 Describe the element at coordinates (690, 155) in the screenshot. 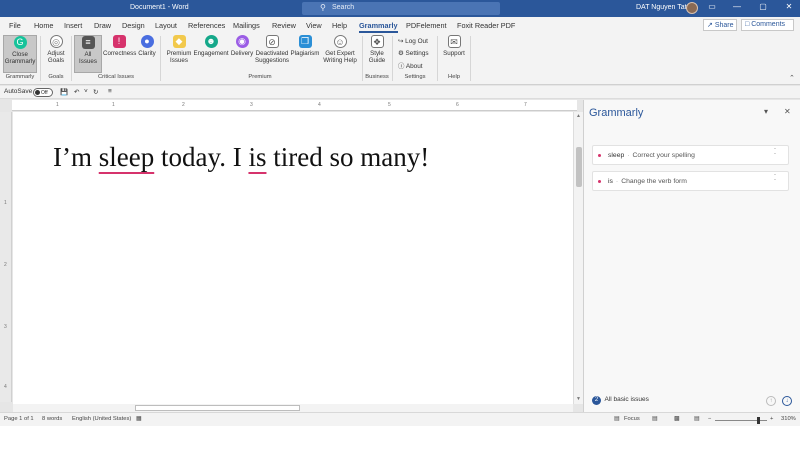

I see `suggestion-card: sleep · Correct your spelling ˆˇ` at that location.